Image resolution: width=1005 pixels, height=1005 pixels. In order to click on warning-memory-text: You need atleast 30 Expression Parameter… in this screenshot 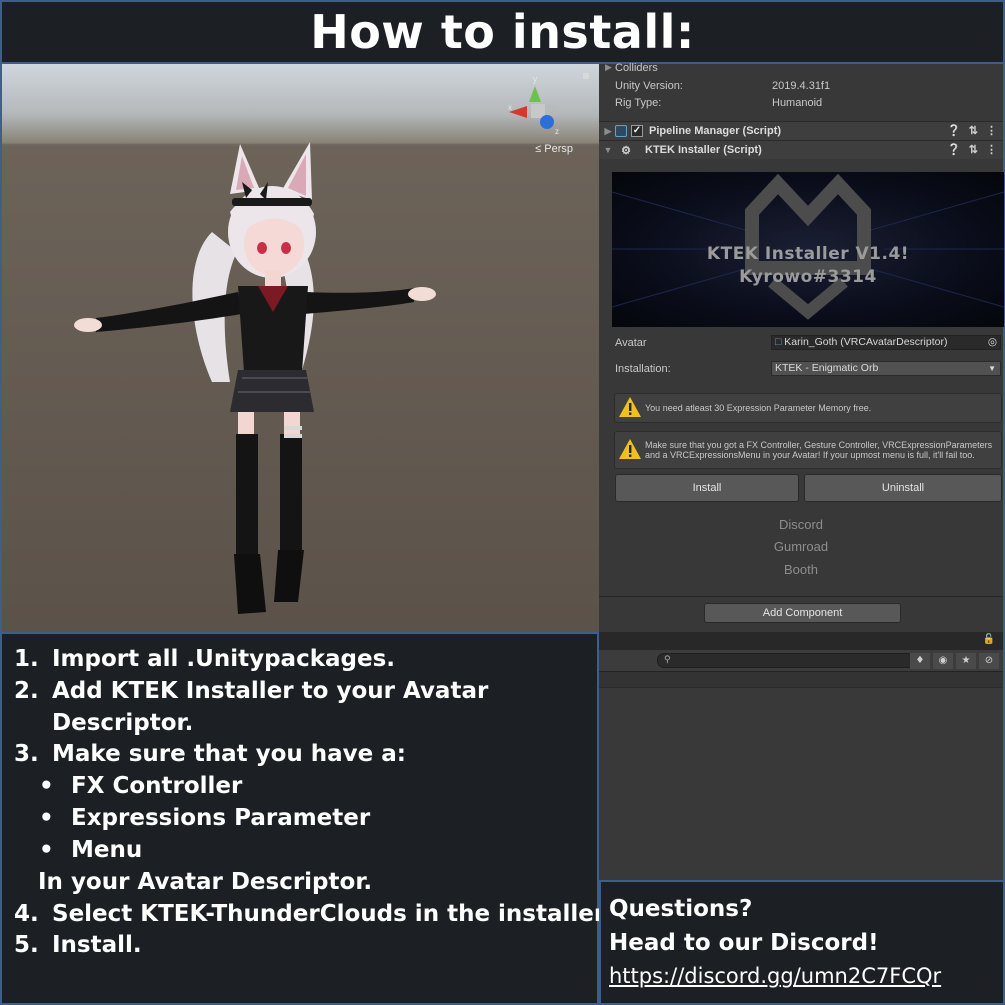, I will do `click(758, 408)`.